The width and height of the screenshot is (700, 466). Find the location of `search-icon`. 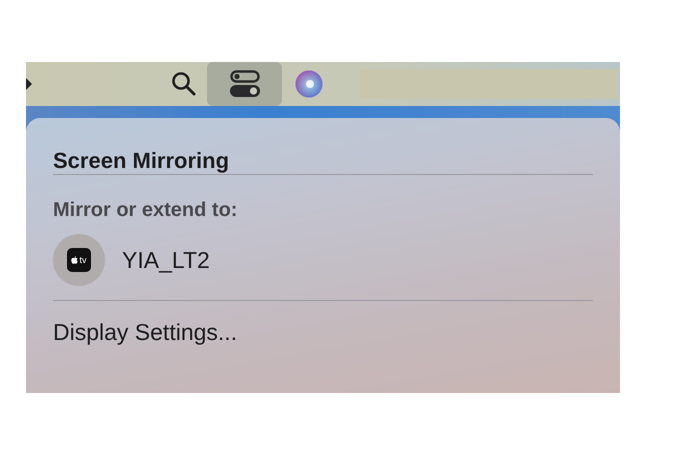

search-icon is located at coordinates (184, 84).